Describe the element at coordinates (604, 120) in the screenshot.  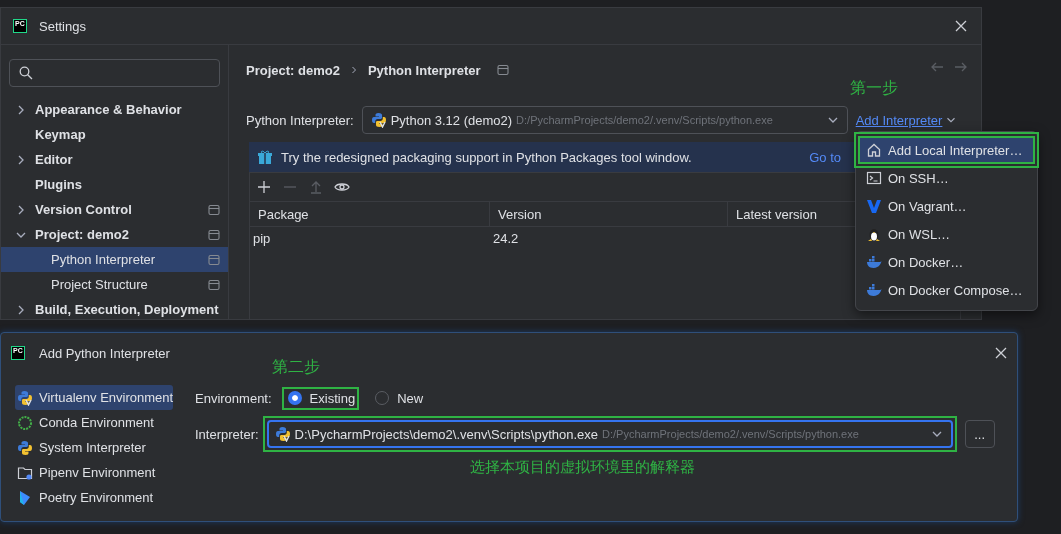
I see `interpreter-dropdown: Python 3.12 (demo2) D:/PycharmProjects/demo2/.venv/Scripts/python.exe` at that location.